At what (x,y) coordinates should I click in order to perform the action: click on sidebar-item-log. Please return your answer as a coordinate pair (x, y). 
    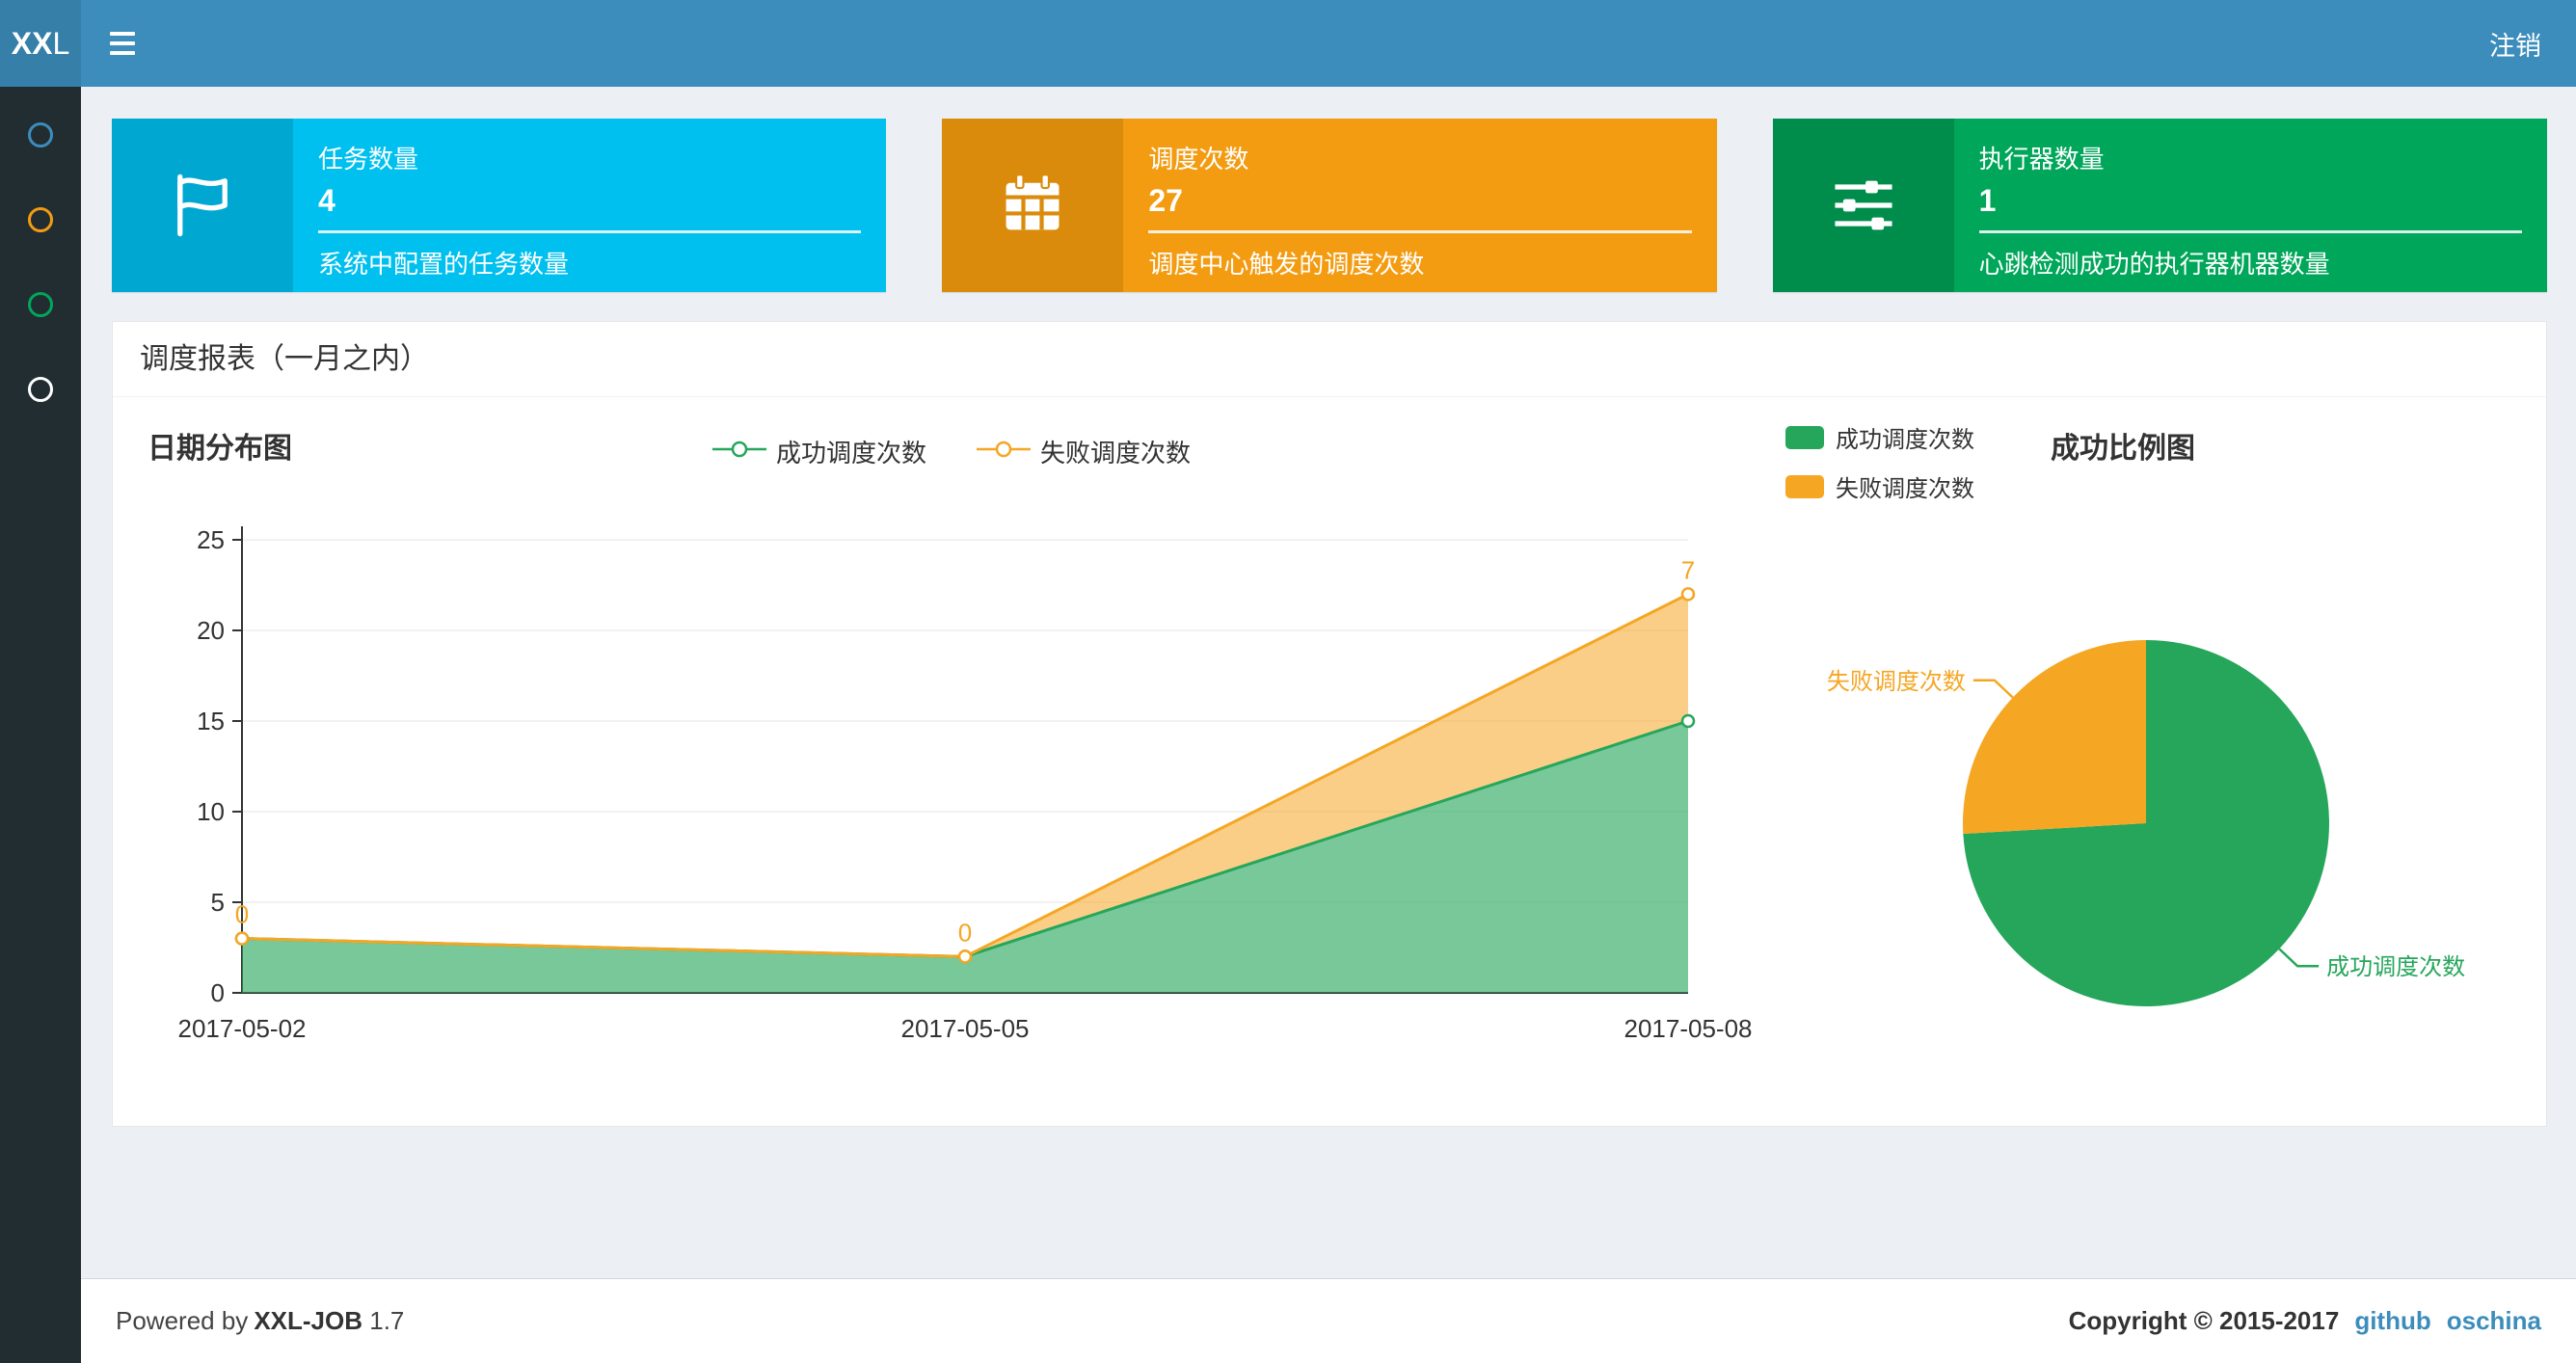
    Looking at the image, I should click on (41, 304).